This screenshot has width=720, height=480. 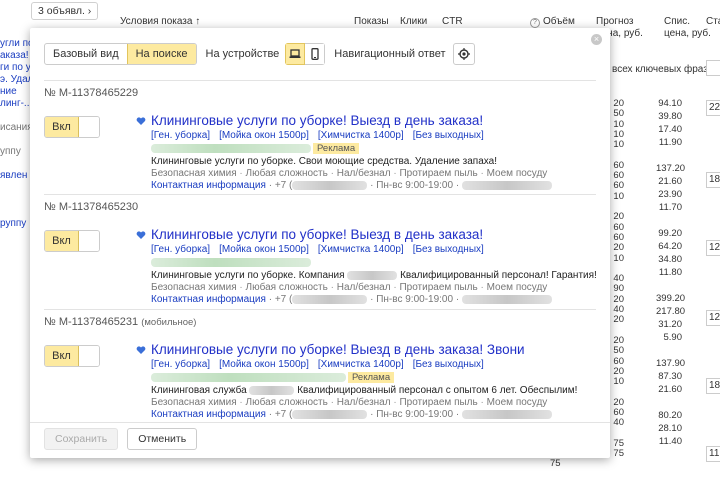 I want to click on header-conditions: Условия показа ↑, so click(x=160, y=21).